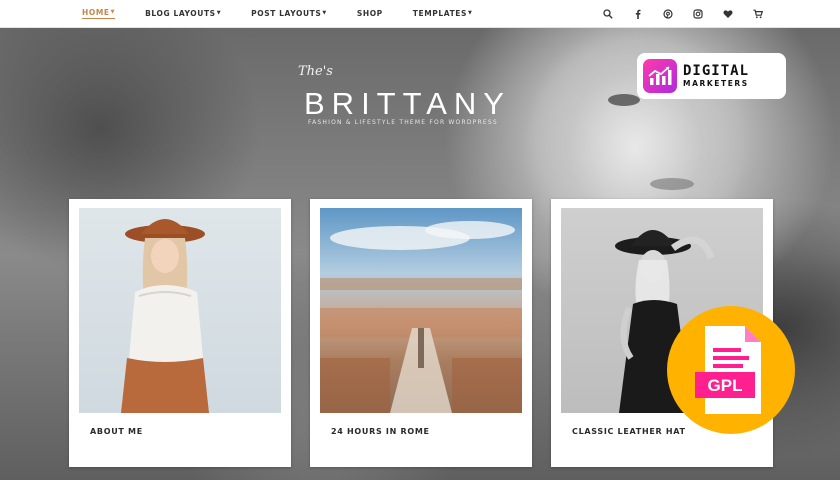 The image size is (840, 480). I want to click on badge-line-2: MARKETERS, so click(716, 83).